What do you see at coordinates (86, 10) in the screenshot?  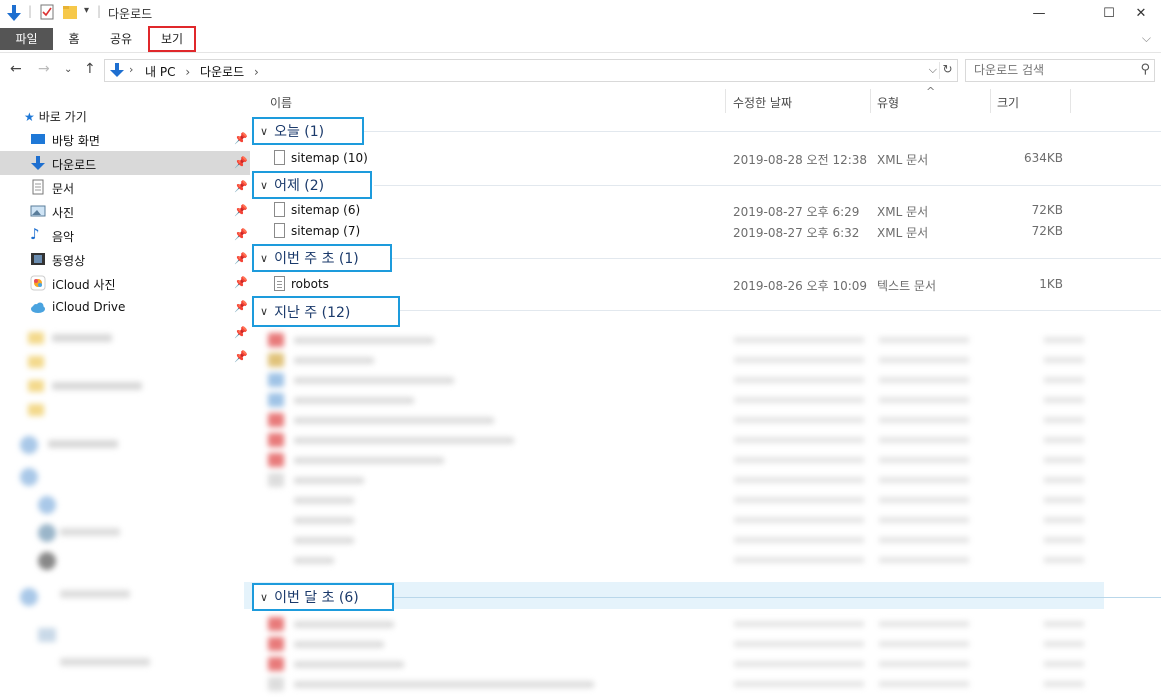 I see `customize-toolbar-icon: ▾` at bounding box center [86, 10].